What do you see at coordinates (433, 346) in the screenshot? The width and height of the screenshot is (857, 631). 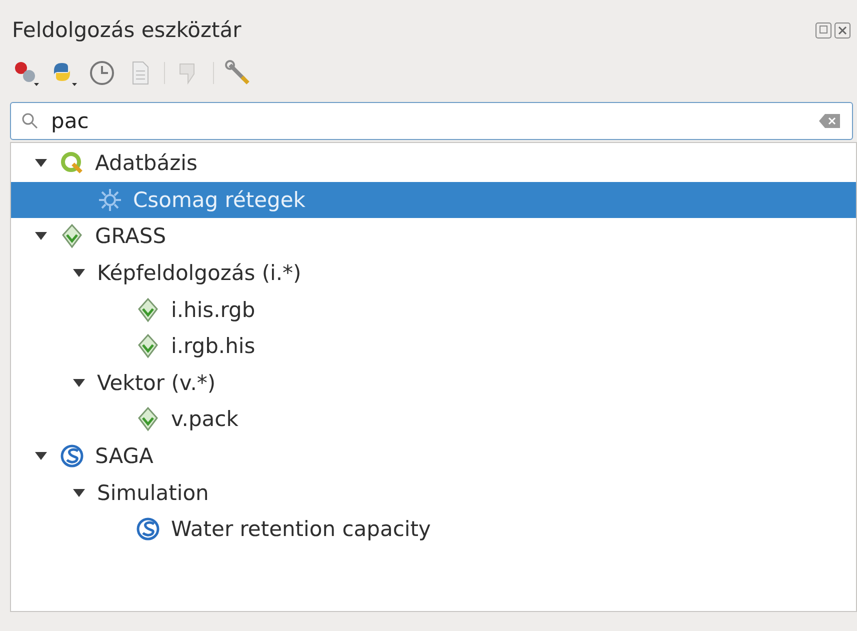 I see `tree-item: i.rgb.his` at bounding box center [433, 346].